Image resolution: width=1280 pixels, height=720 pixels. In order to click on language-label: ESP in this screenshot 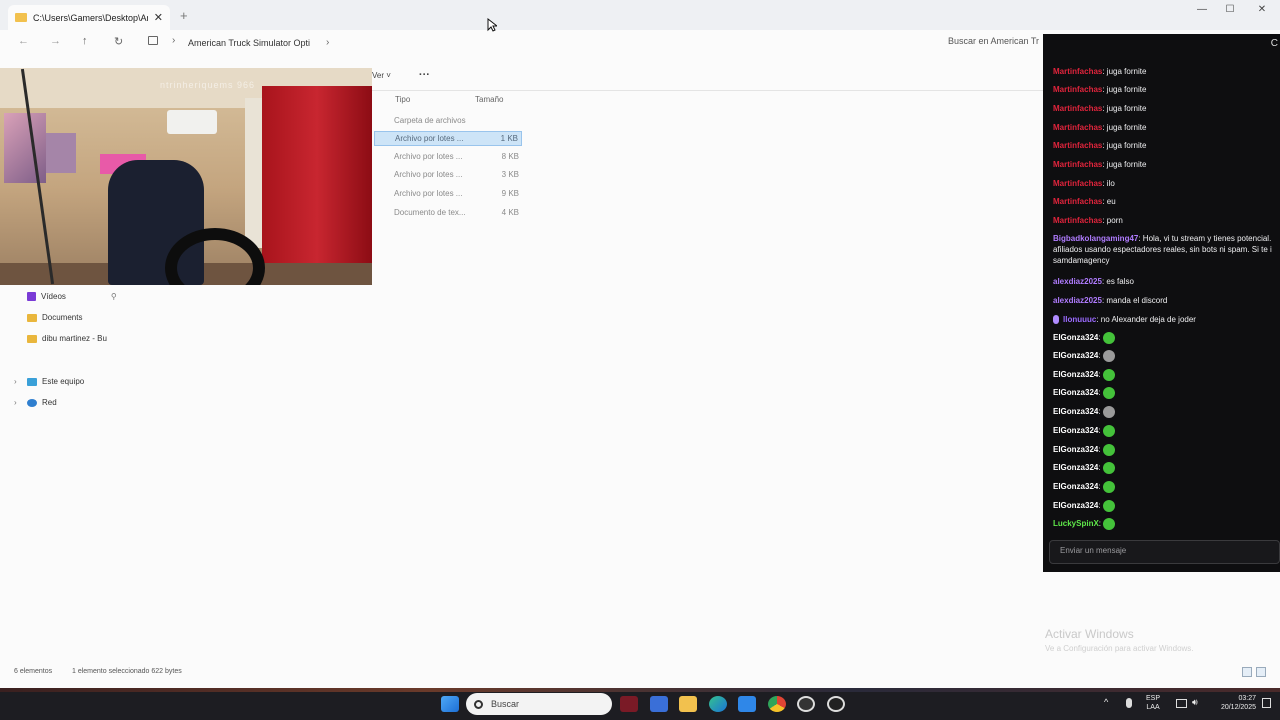, I will do `click(1153, 698)`.